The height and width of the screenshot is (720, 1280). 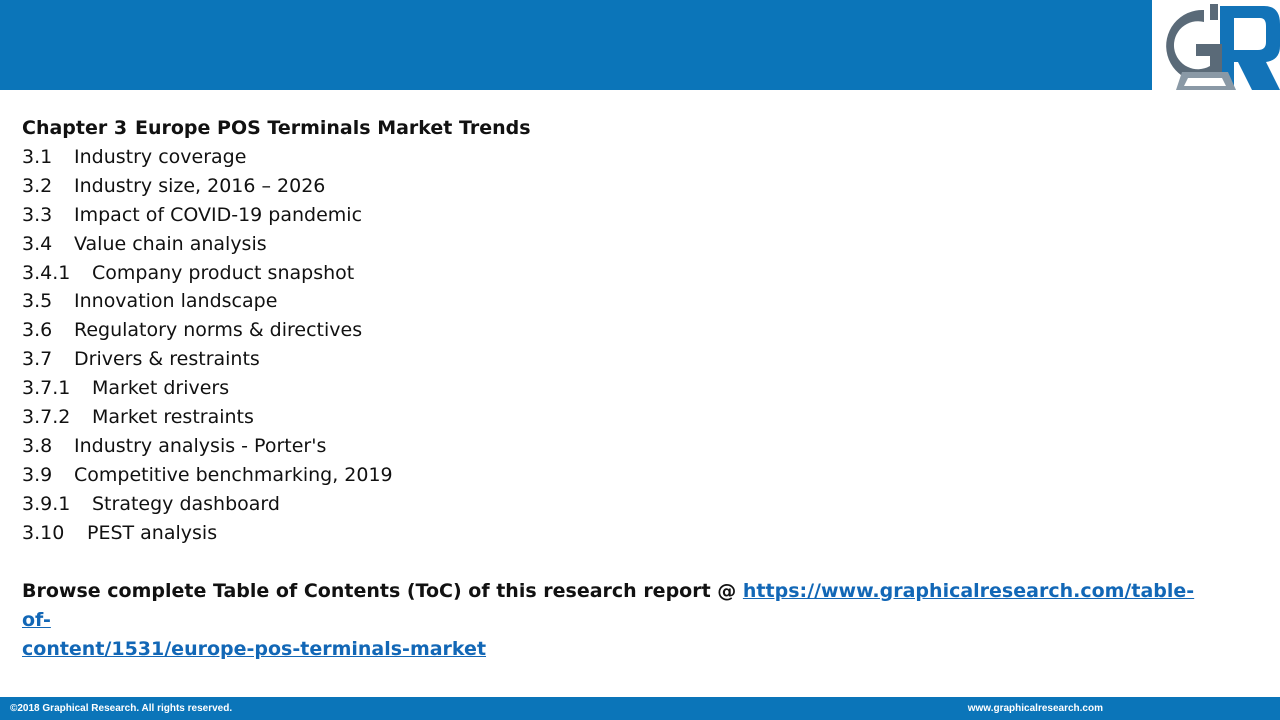 What do you see at coordinates (46, 388) in the screenshot?
I see `toc-item-number: 3.7.1` at bounding box center [46, 388].